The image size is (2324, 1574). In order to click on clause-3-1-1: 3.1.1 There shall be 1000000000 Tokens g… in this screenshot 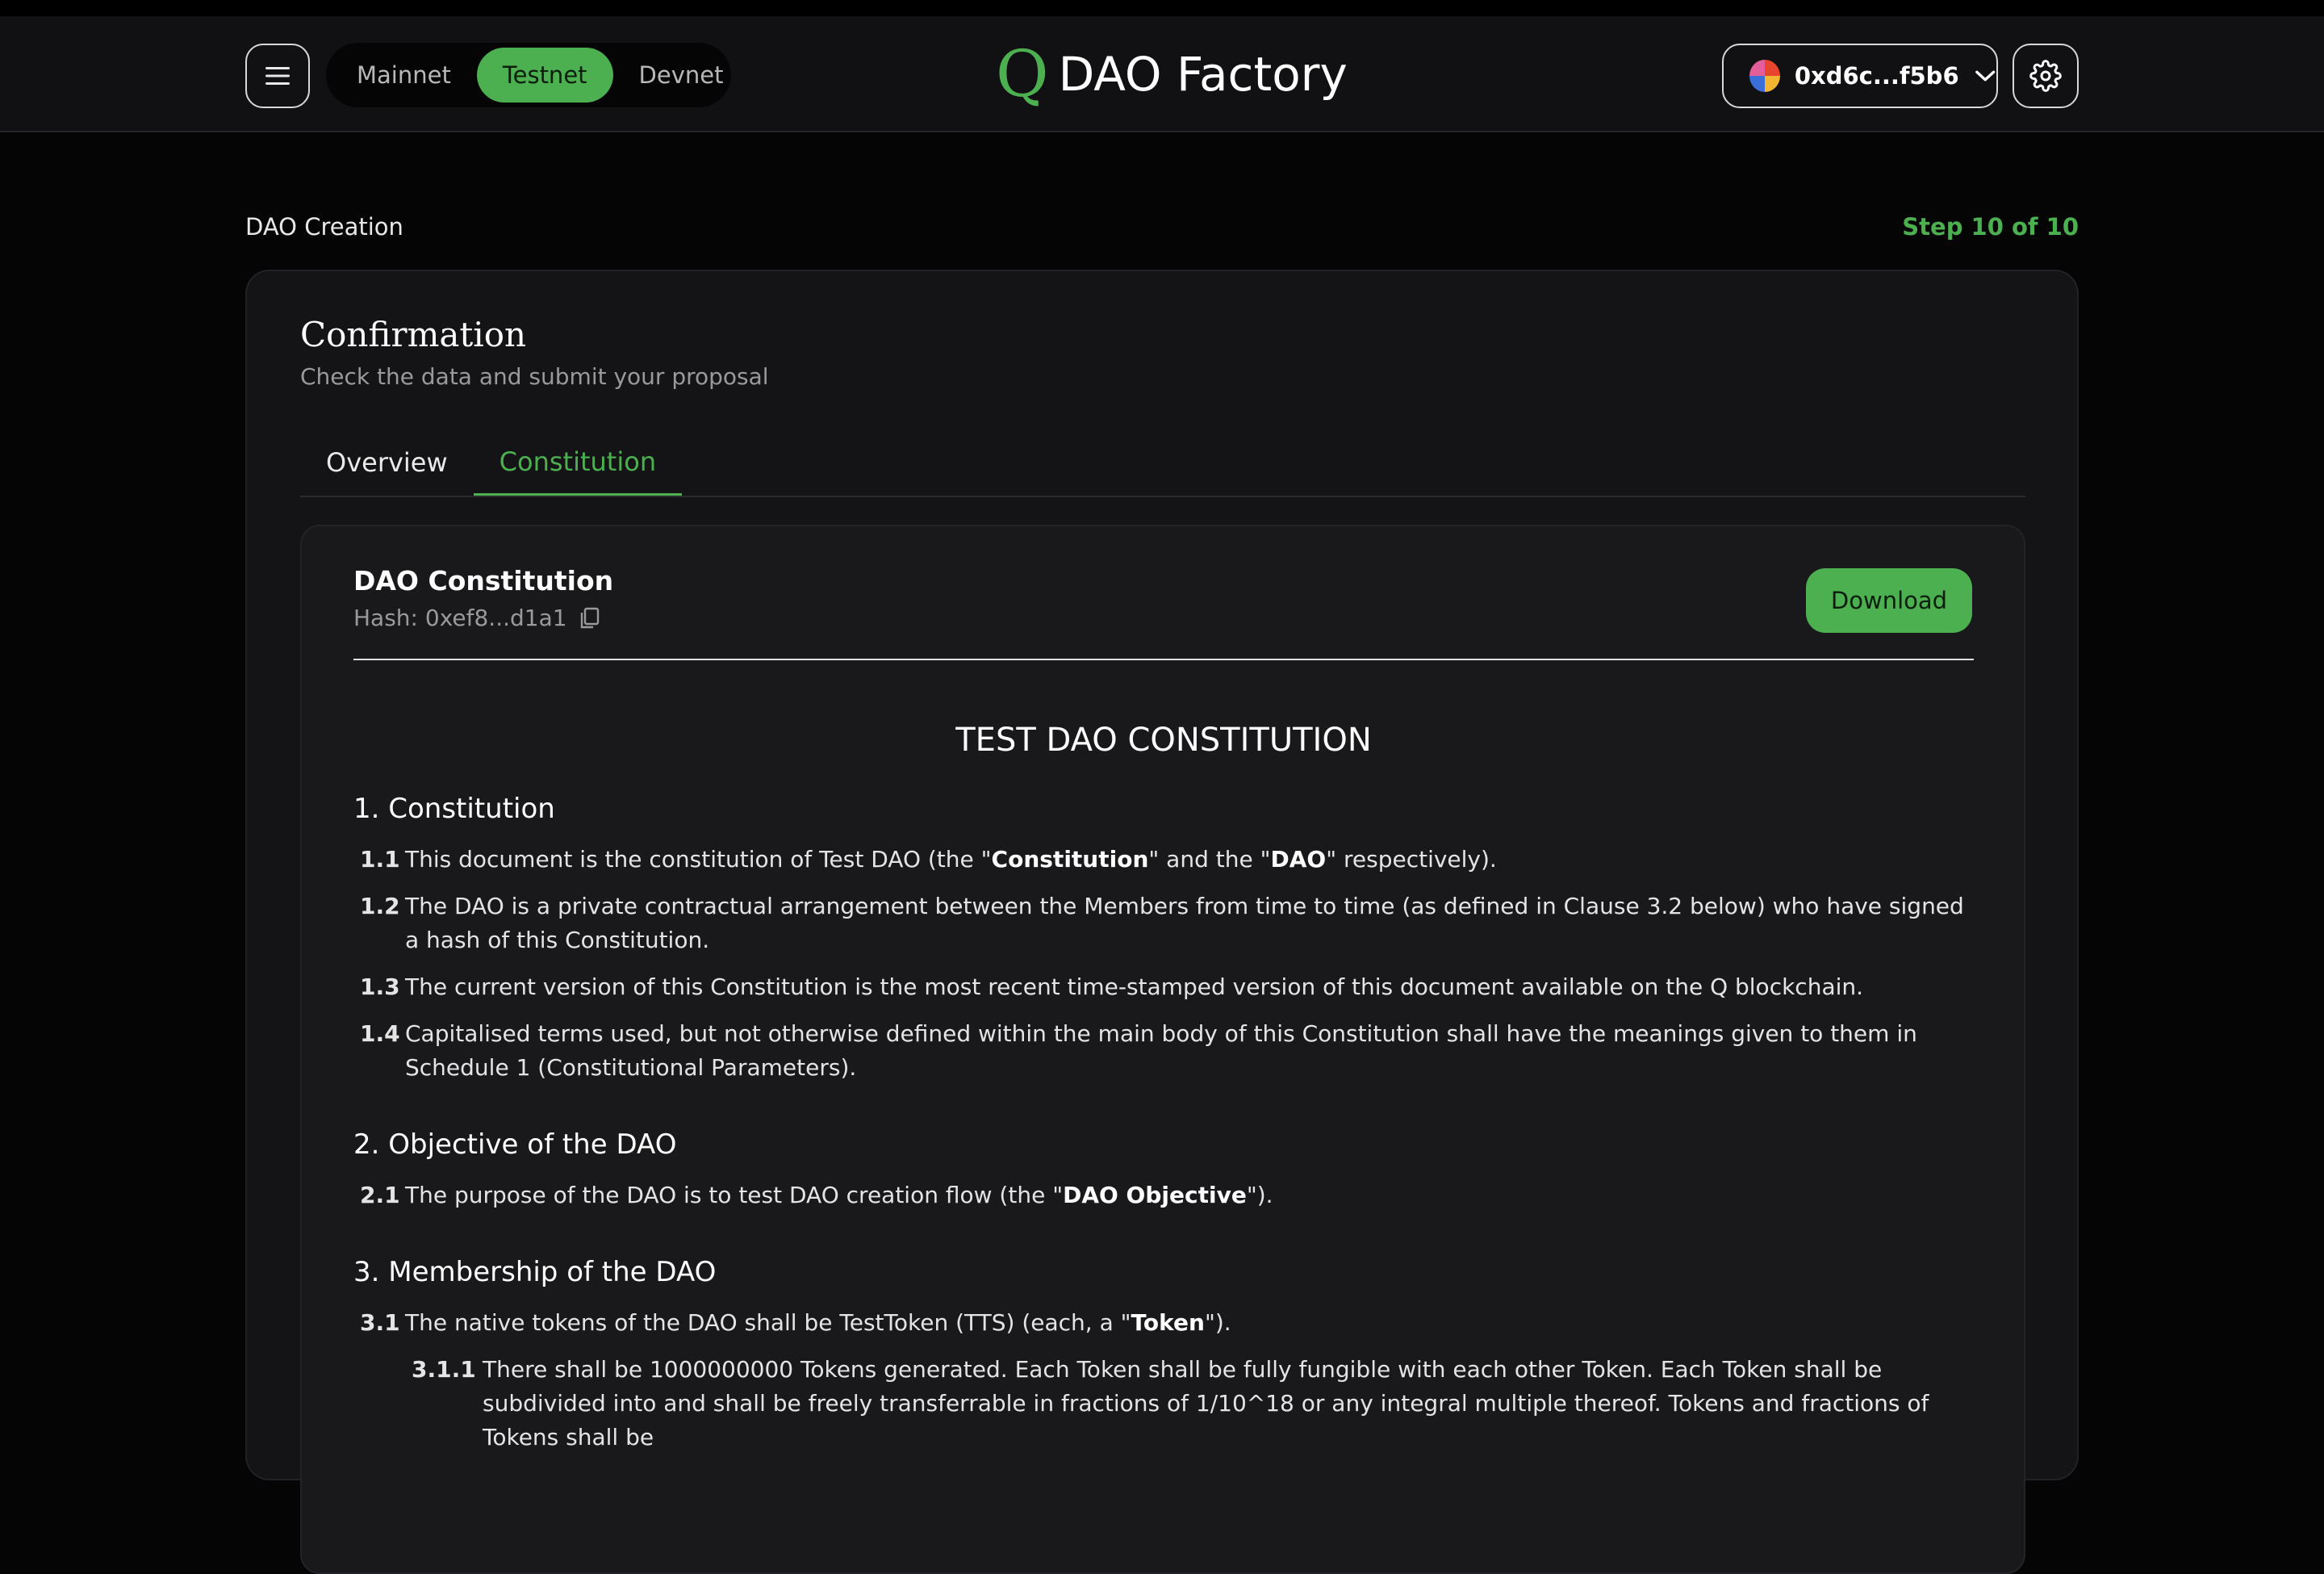, I will do `click(1164, 1404)`.